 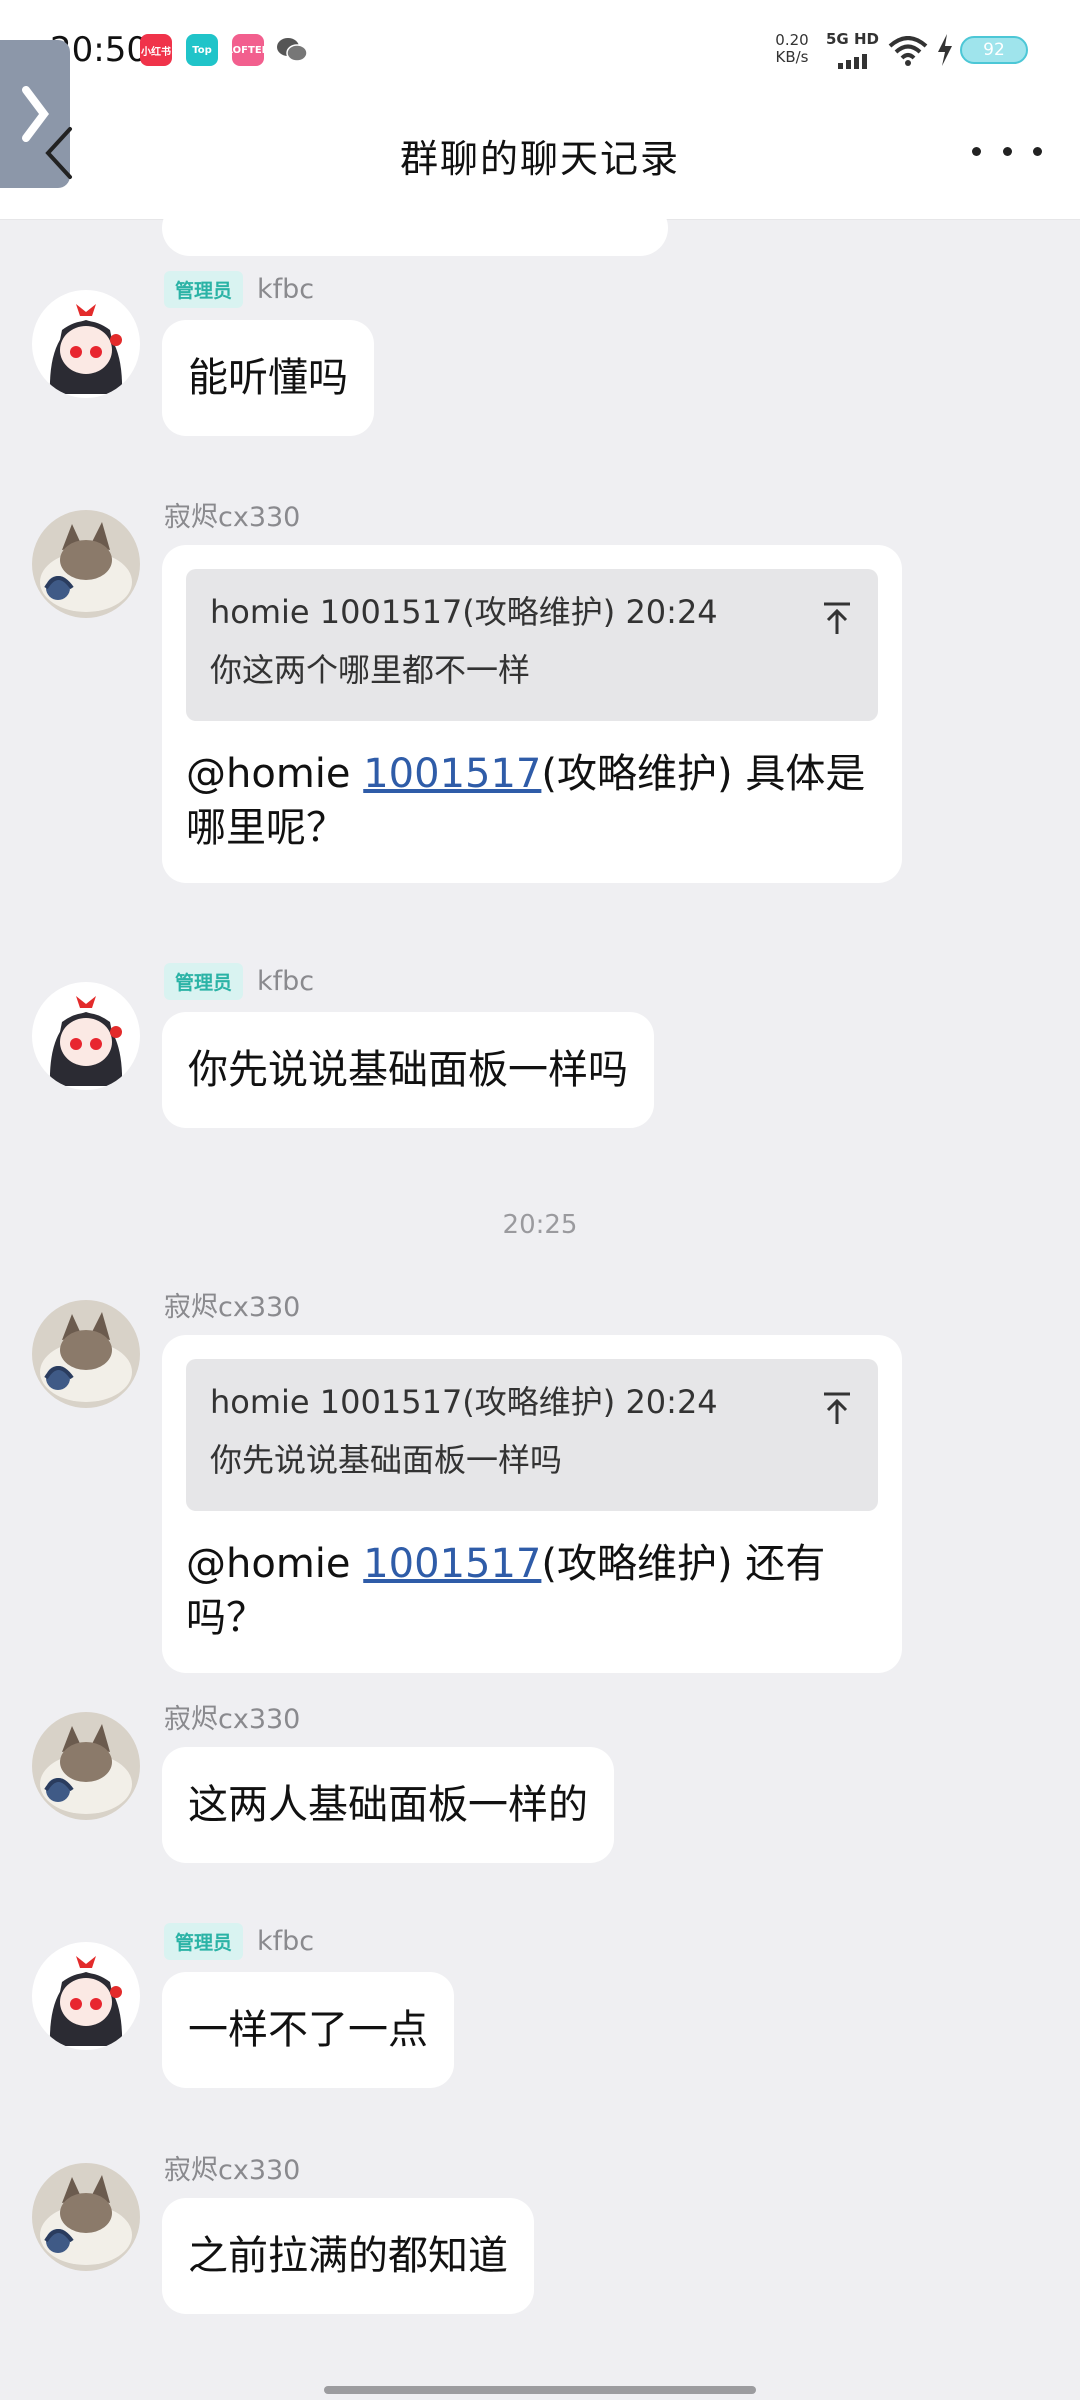 What do you see at coordinates (308, 2030) in the screenshot?
I see `message-bubble: 一样不了一点` at bounding box center [308, 2030].